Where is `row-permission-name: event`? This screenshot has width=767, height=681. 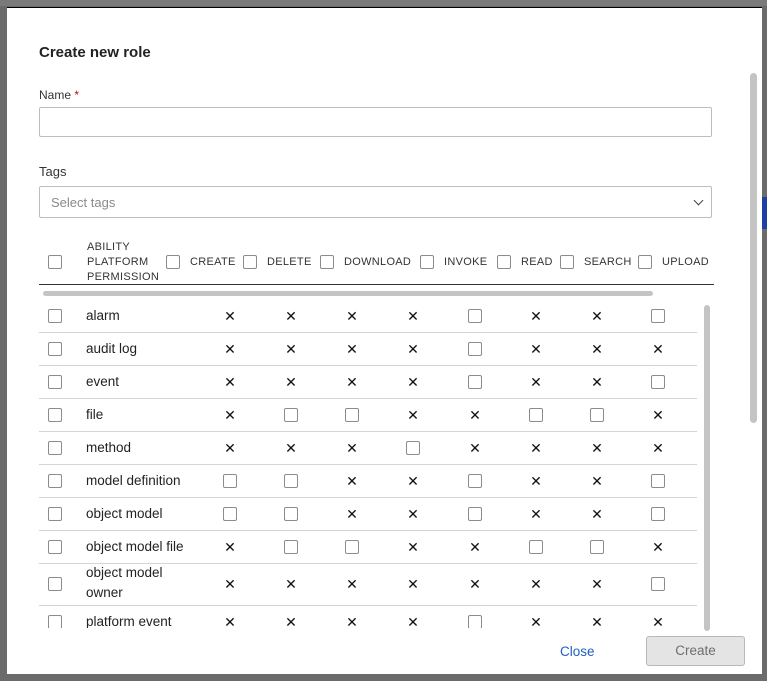 row-permission-name: event is located at coordinates (103, 381).